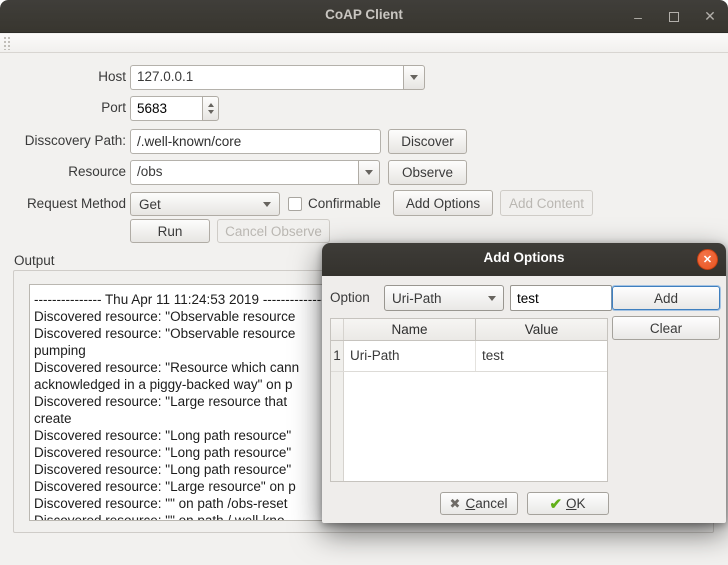 Image resolution: width=728 pixels, height=565 pixels. Describe the element at coordinates (638, 17) in the screenshot. I see `minimize-icon: –` at that location.